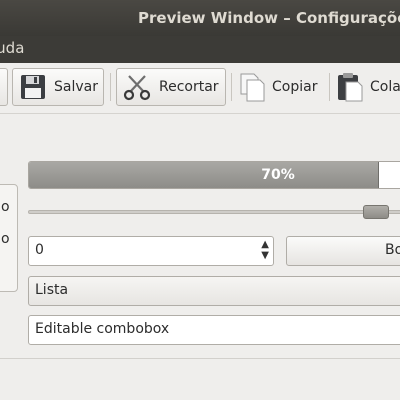 The height and width of the screenshot is (400, 400). Describe the element at coordinates (52, 290) in the screenshot. I see `combobox-selected: Lista` at that location.